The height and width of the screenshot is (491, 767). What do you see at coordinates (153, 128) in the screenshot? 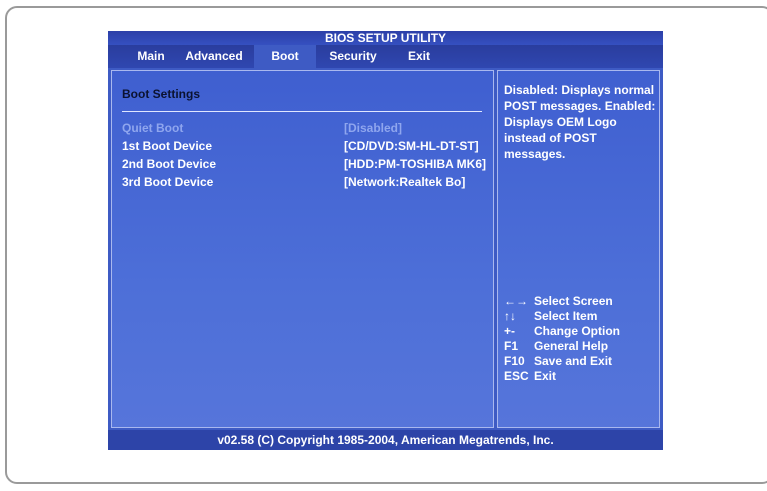
I see `setting-label: Quiet Boot` at bounding box center [153, 128].